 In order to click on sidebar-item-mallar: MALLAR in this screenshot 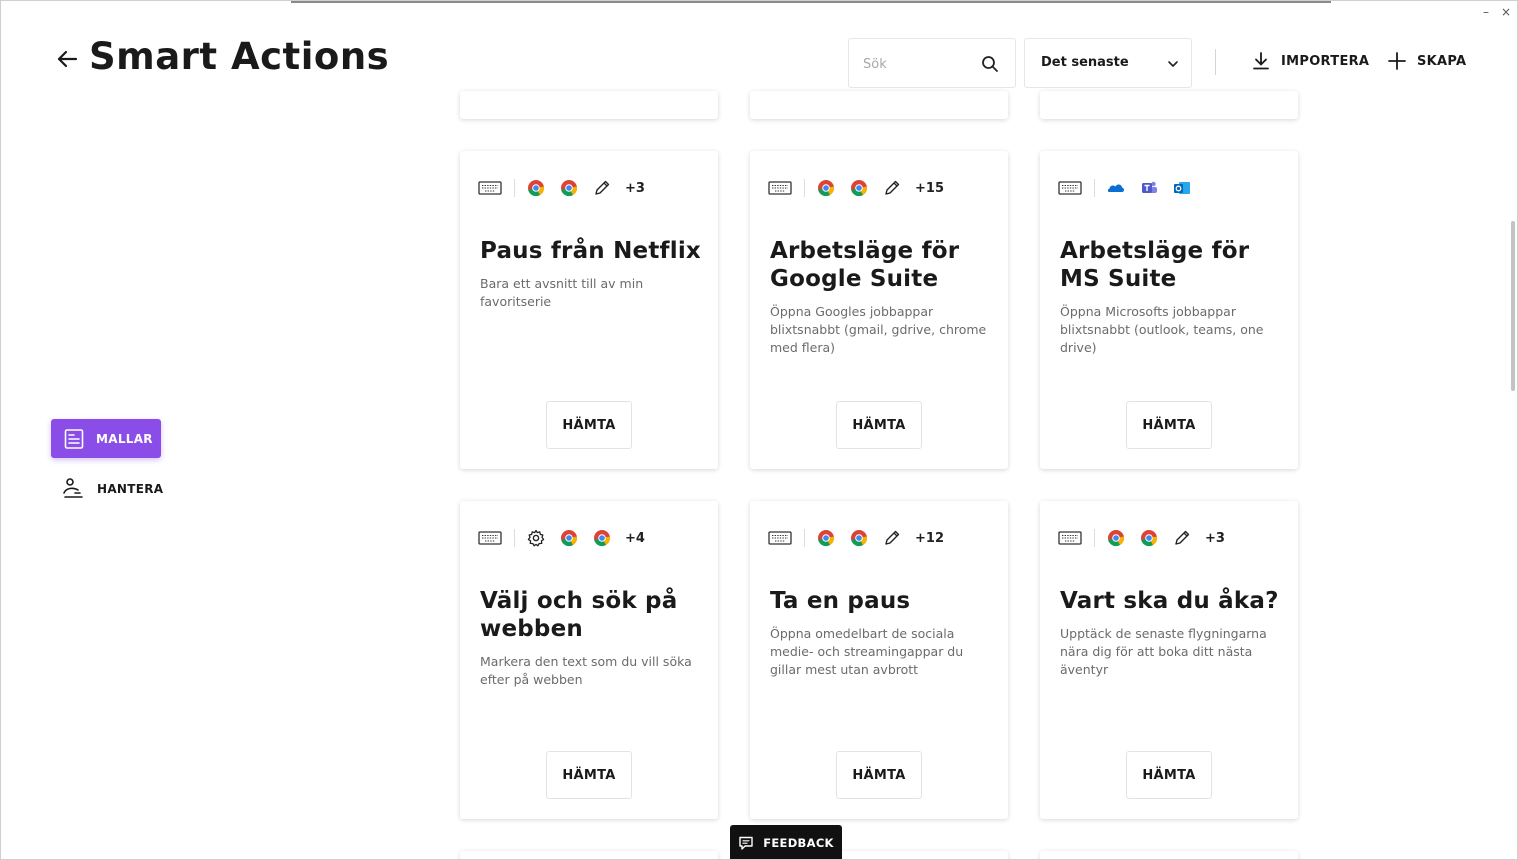, I will do `click(106, 438)`.